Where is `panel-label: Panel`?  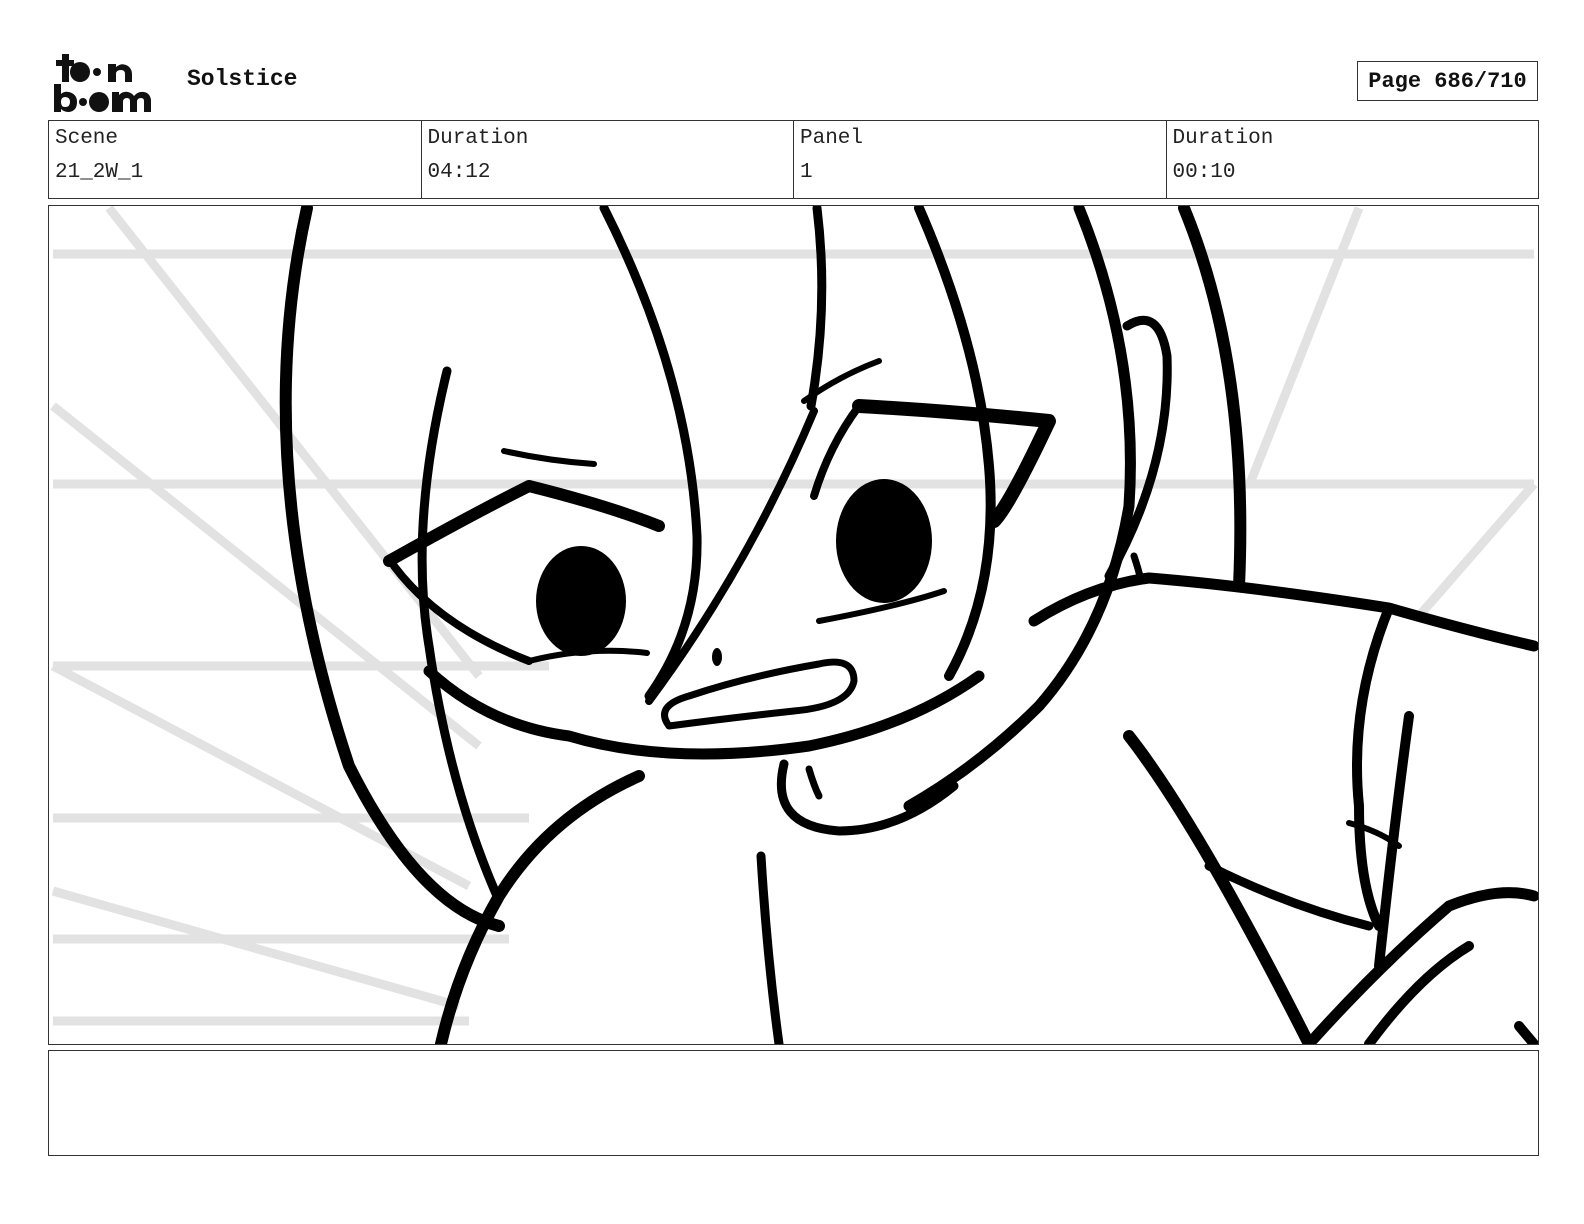 panel-label: Panel is located at coordinates (832, 138).